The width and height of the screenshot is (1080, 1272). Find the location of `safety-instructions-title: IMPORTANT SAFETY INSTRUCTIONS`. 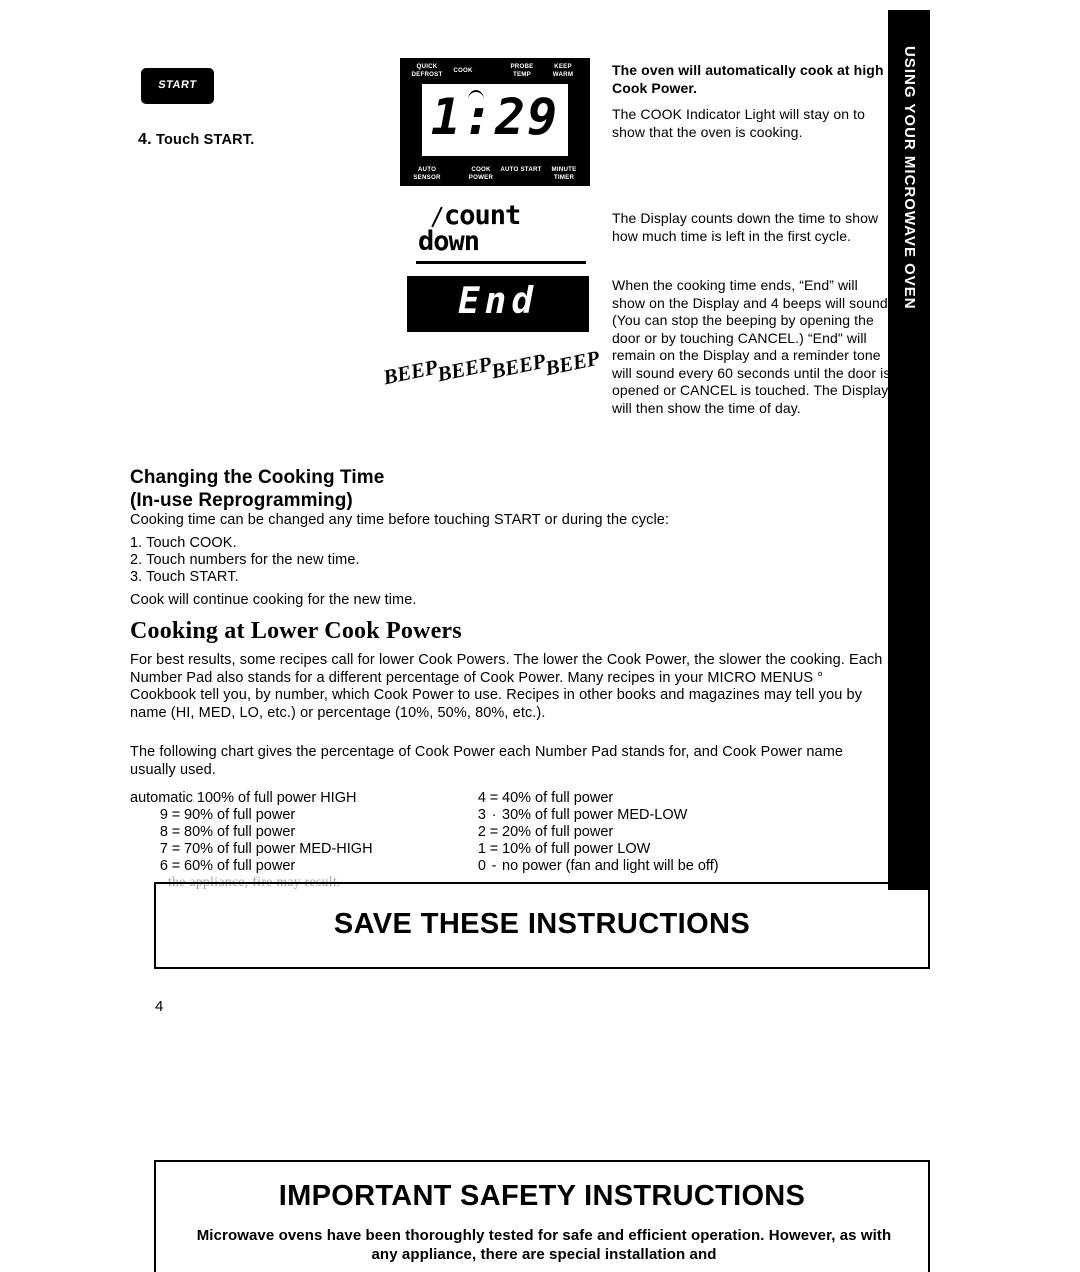

safety-instructions-title: IMPORTANT SAFETY INSTRUCTIONS is located at coordinates (542, 1196).